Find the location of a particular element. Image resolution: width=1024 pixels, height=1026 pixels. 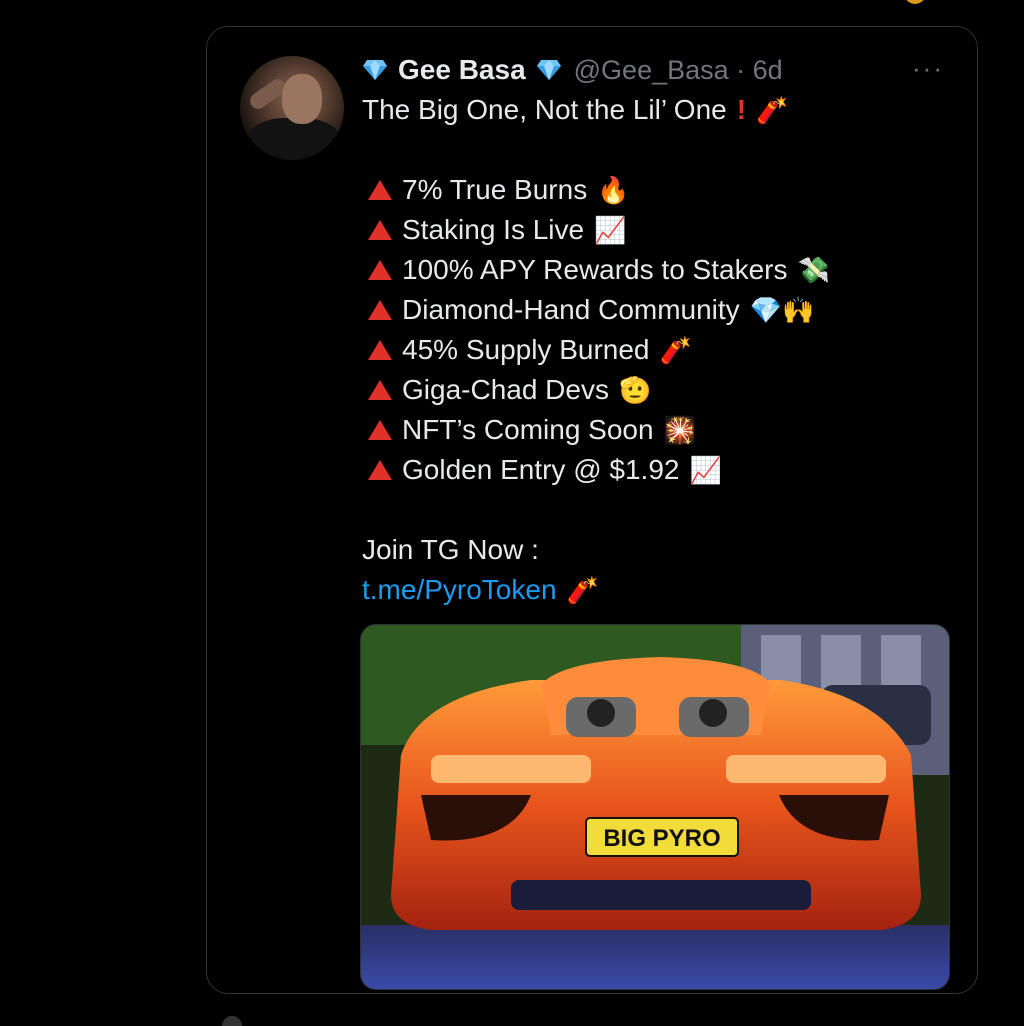

list-item-text: 45% Supply Burned is located at coordinates (526, 349).